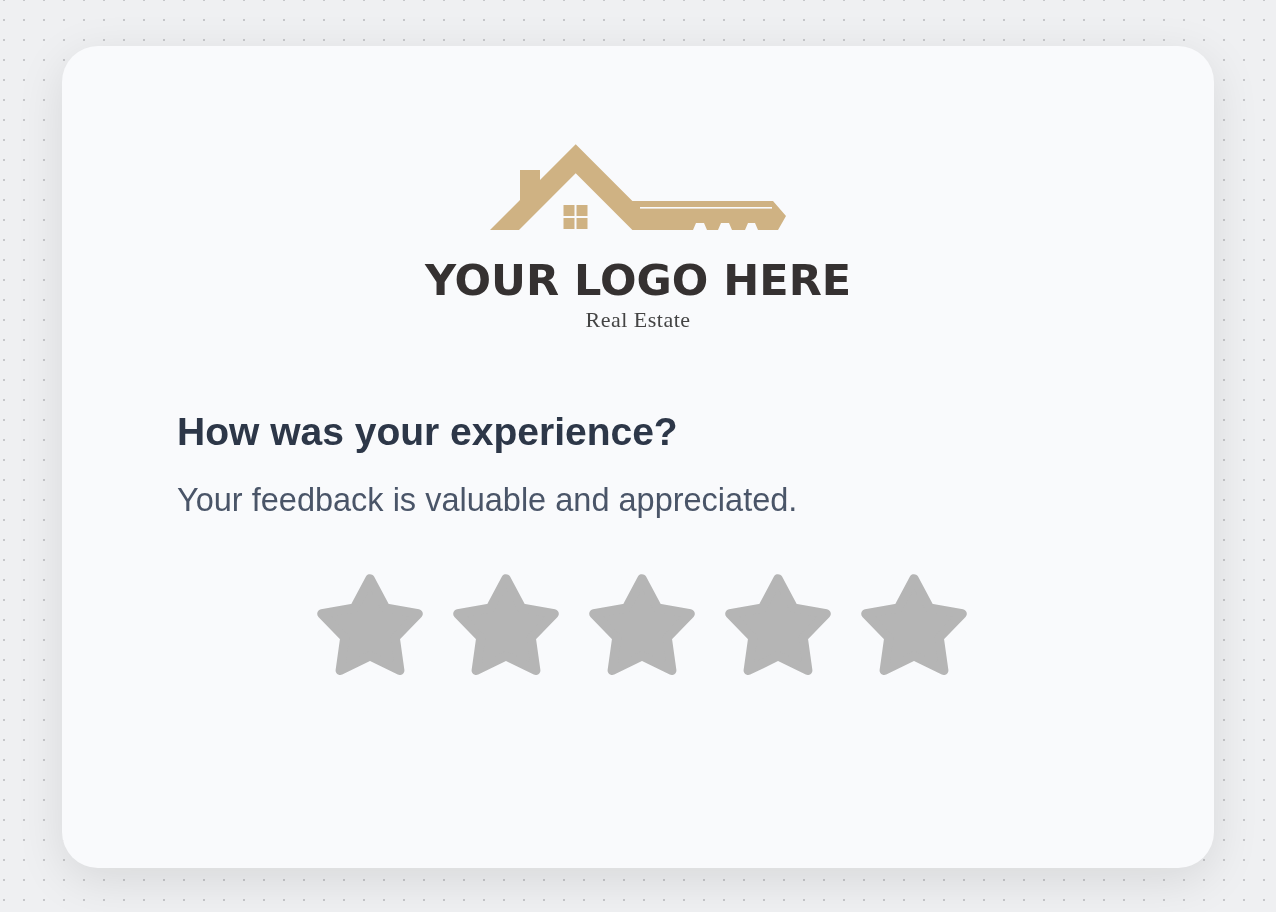 The width and height of the screenshot is (1276, 912). I want to click on feedback-heading: How was your experience?, so click(428, 432).